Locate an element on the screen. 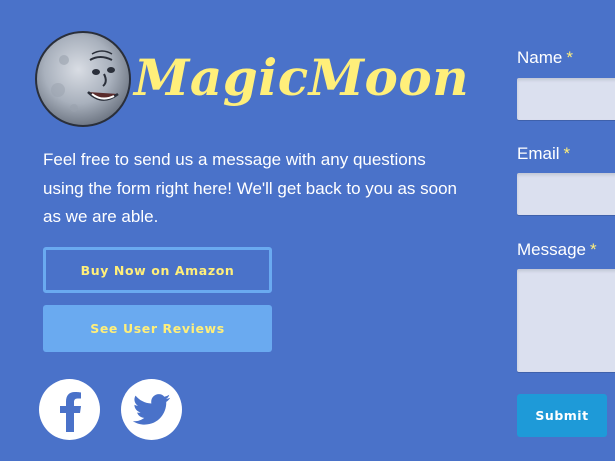 Image resolution: width=615 pixels, height=461 pixels. name-label-text: Name is located at coordinates (540, 57).